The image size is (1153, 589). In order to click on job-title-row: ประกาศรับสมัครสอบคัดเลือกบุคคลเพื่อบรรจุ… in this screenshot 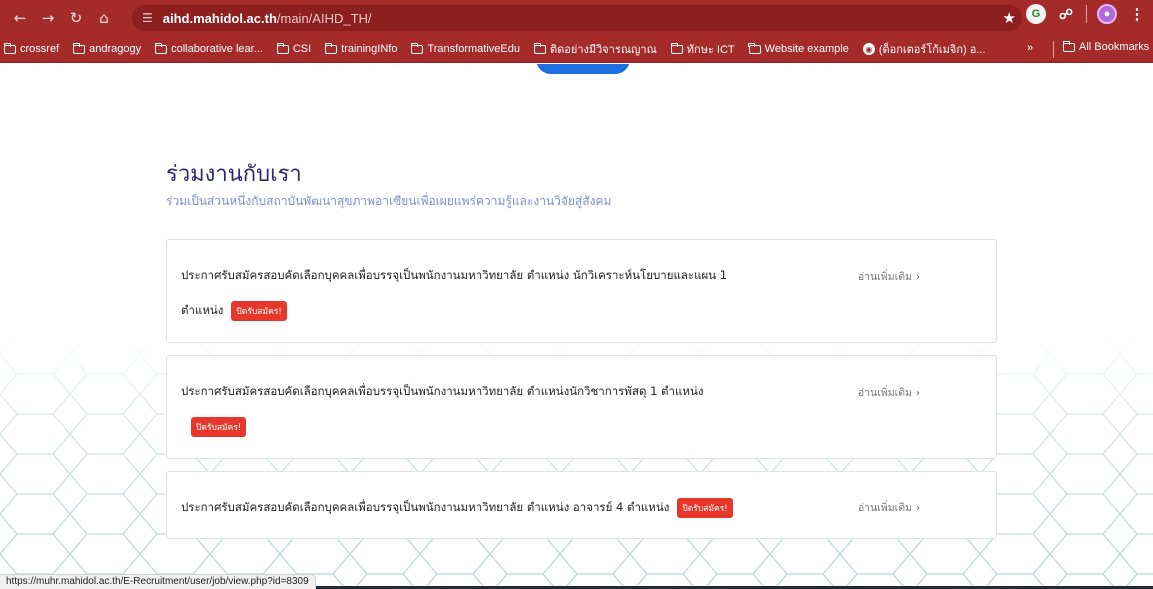, I will do `click(457, 508)`.